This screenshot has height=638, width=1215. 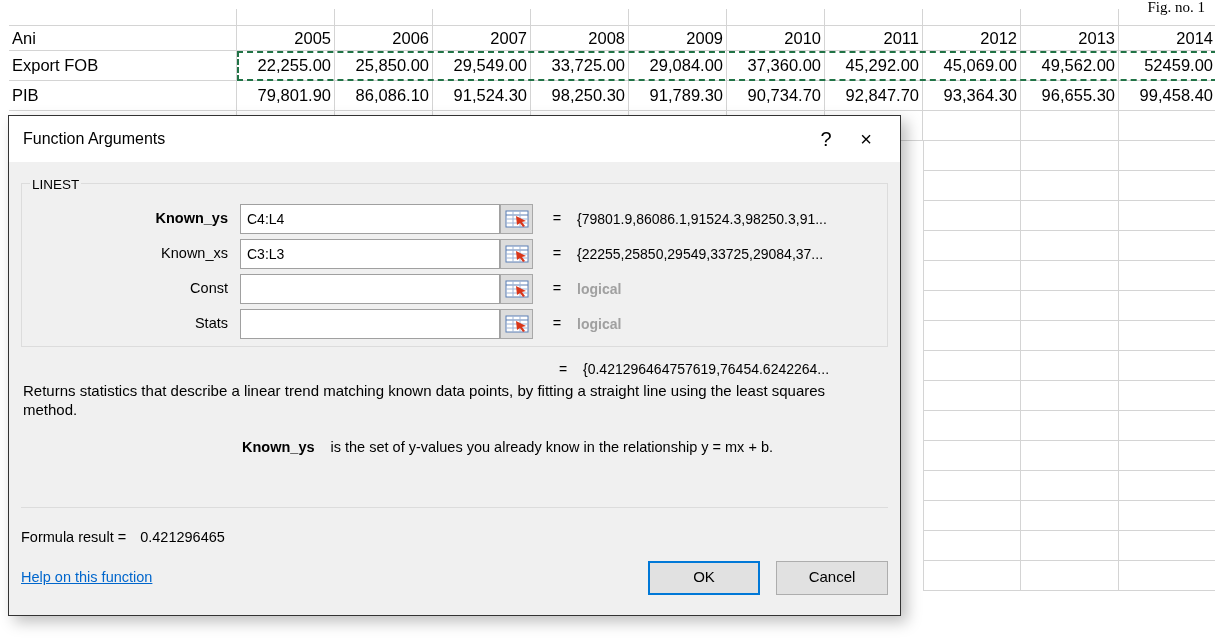 What do you see at coordinates (972, 66) in the screenshot?
I see `table-cell: 45,069.00` at bounding box center [972, 66].